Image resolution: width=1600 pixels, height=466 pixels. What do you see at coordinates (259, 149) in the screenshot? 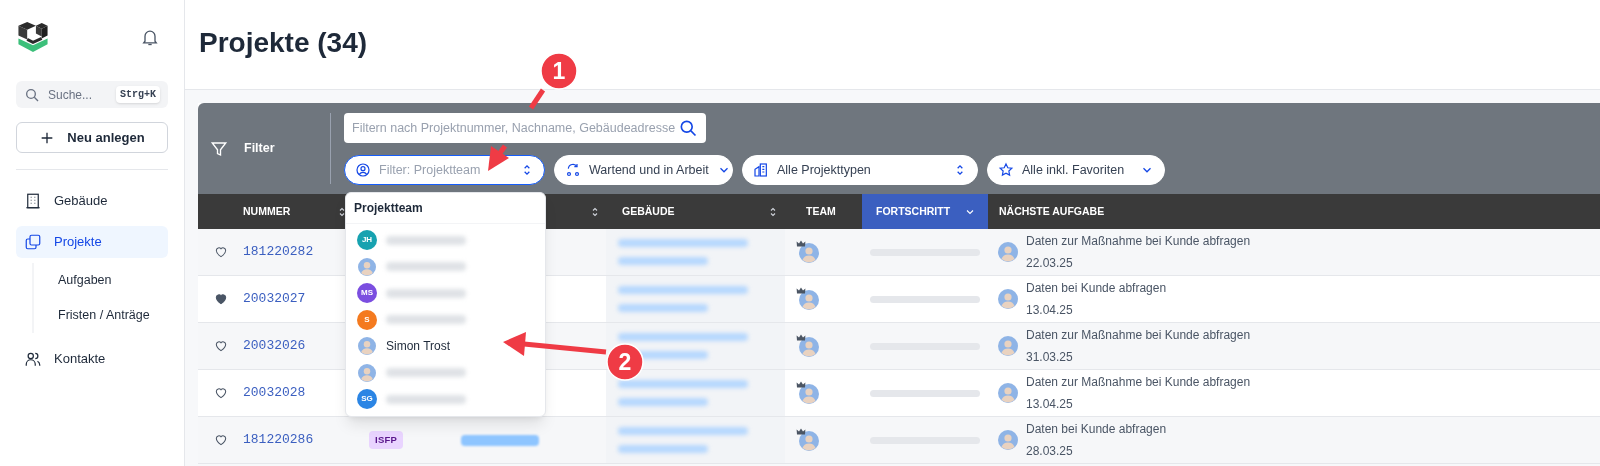
I see `filter-label: Filter` at bounding box center [259, 149].